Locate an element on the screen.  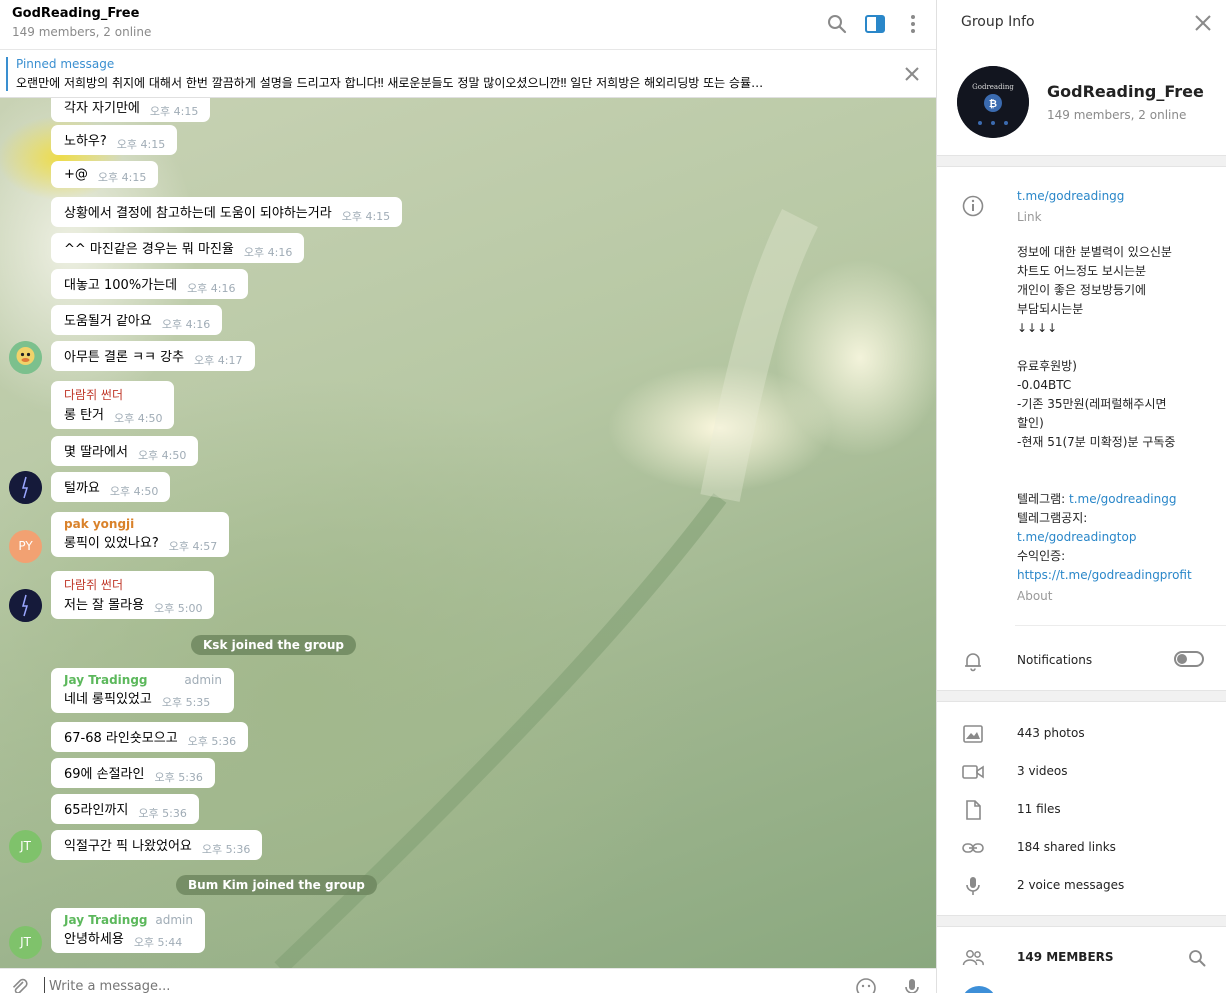
group-subtitle: 149 members, 2 online is located at coordinates (1117, 115).